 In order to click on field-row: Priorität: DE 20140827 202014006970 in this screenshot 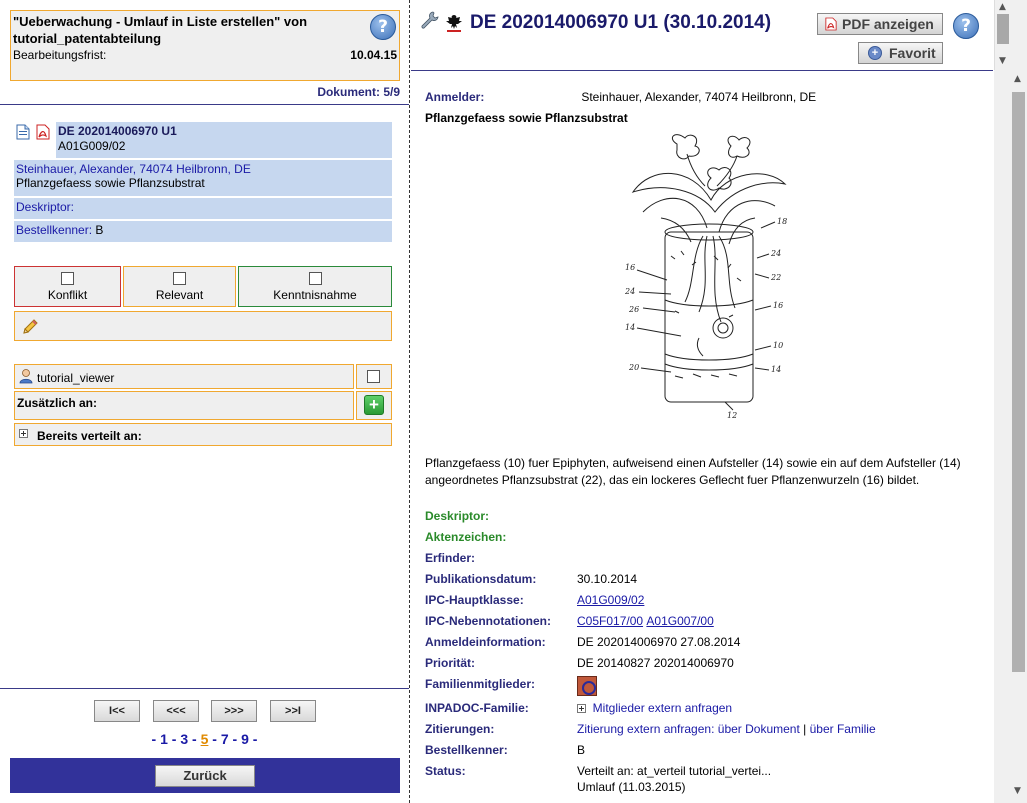, I will do `click(650, 665)`.